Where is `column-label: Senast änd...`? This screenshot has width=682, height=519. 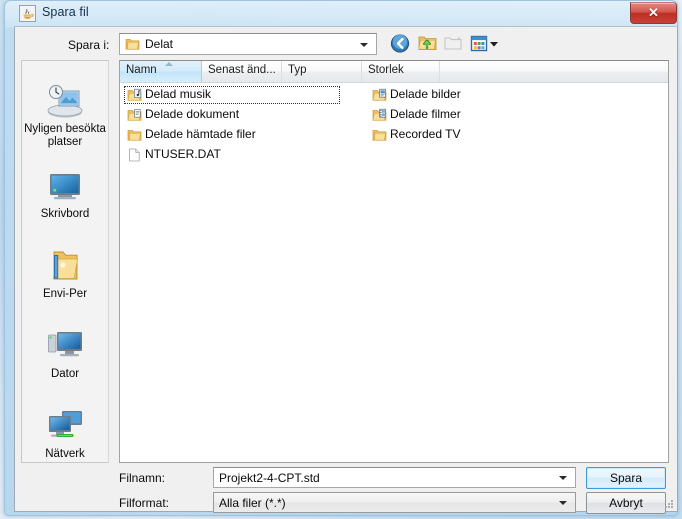 column-label: Senast änd... is located at coordinates (242, 70).